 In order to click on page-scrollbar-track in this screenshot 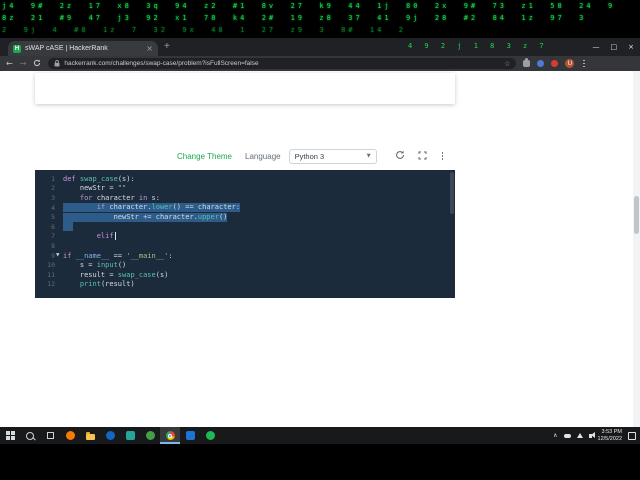, I will do `click(636, 249)`.